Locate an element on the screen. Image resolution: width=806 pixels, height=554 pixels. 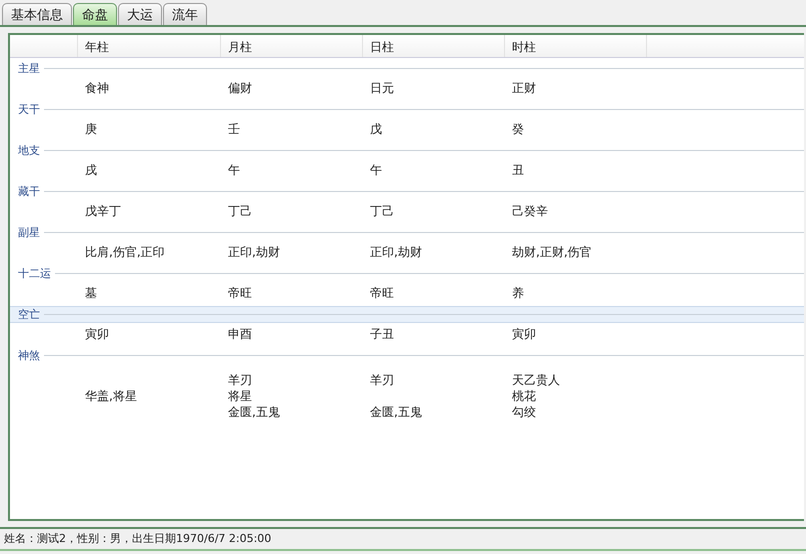
tab: 大运 is located at coordinates (140, 14).